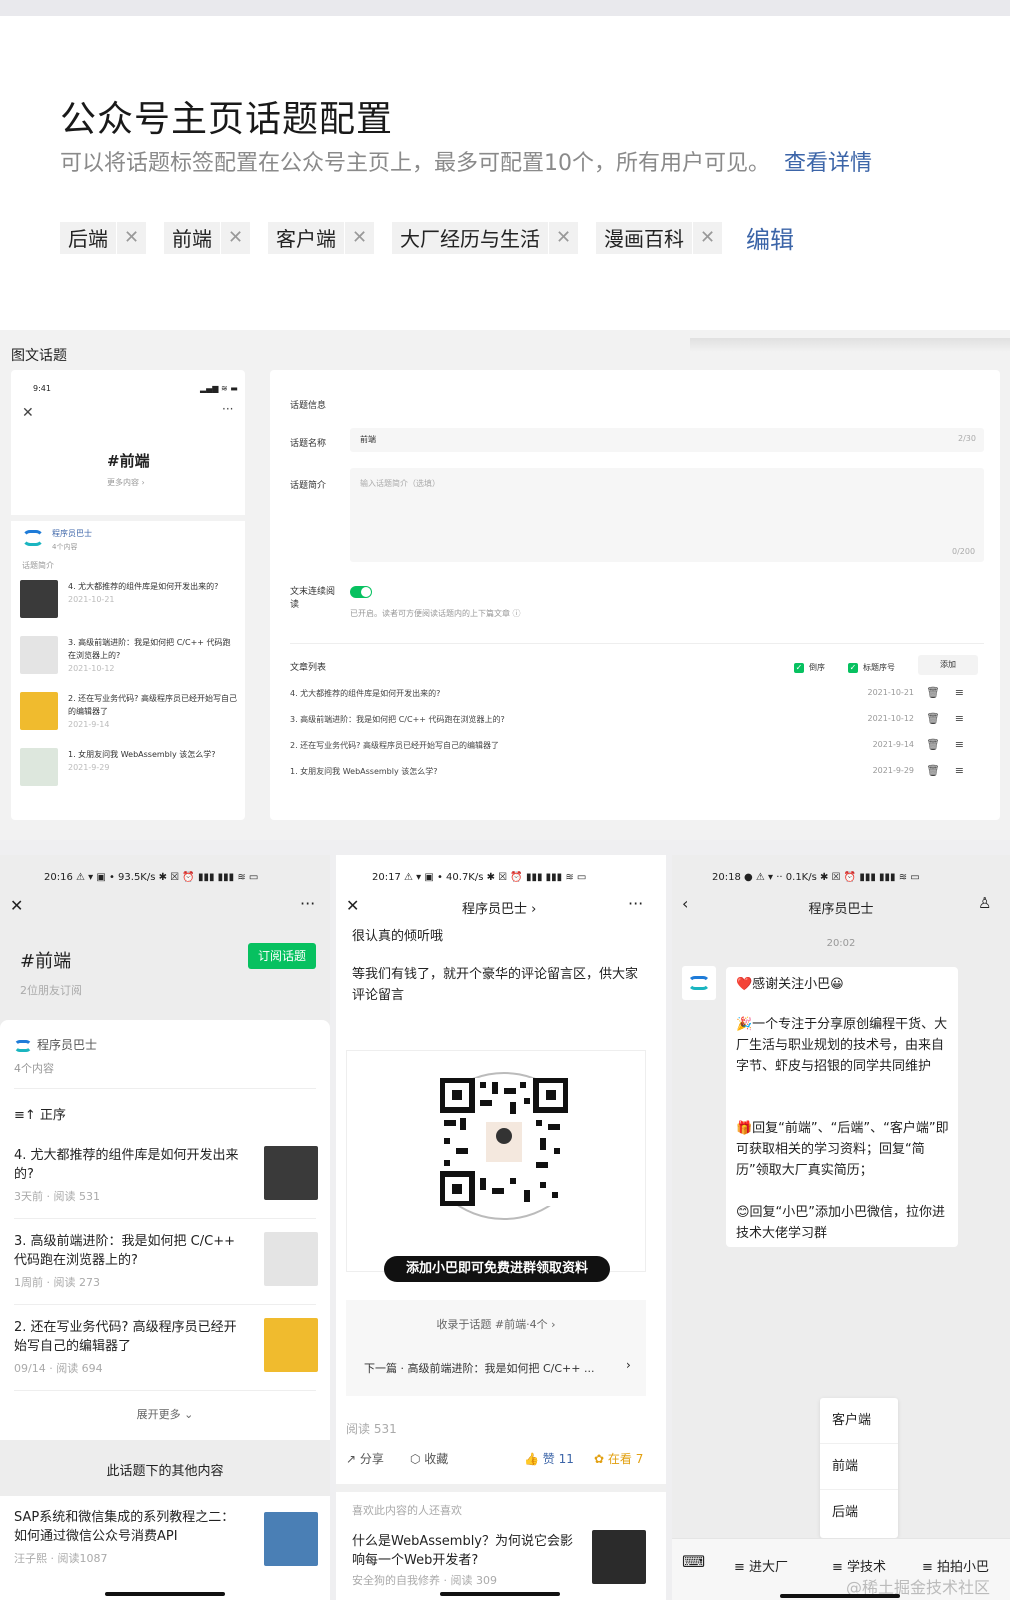 The width and height of the screenshot is (1010, 1600). Describe the element at coordinates (761, 1565) in the screenshot. I see `menu-tab-dachang: ≡ 进大厂` at that location.